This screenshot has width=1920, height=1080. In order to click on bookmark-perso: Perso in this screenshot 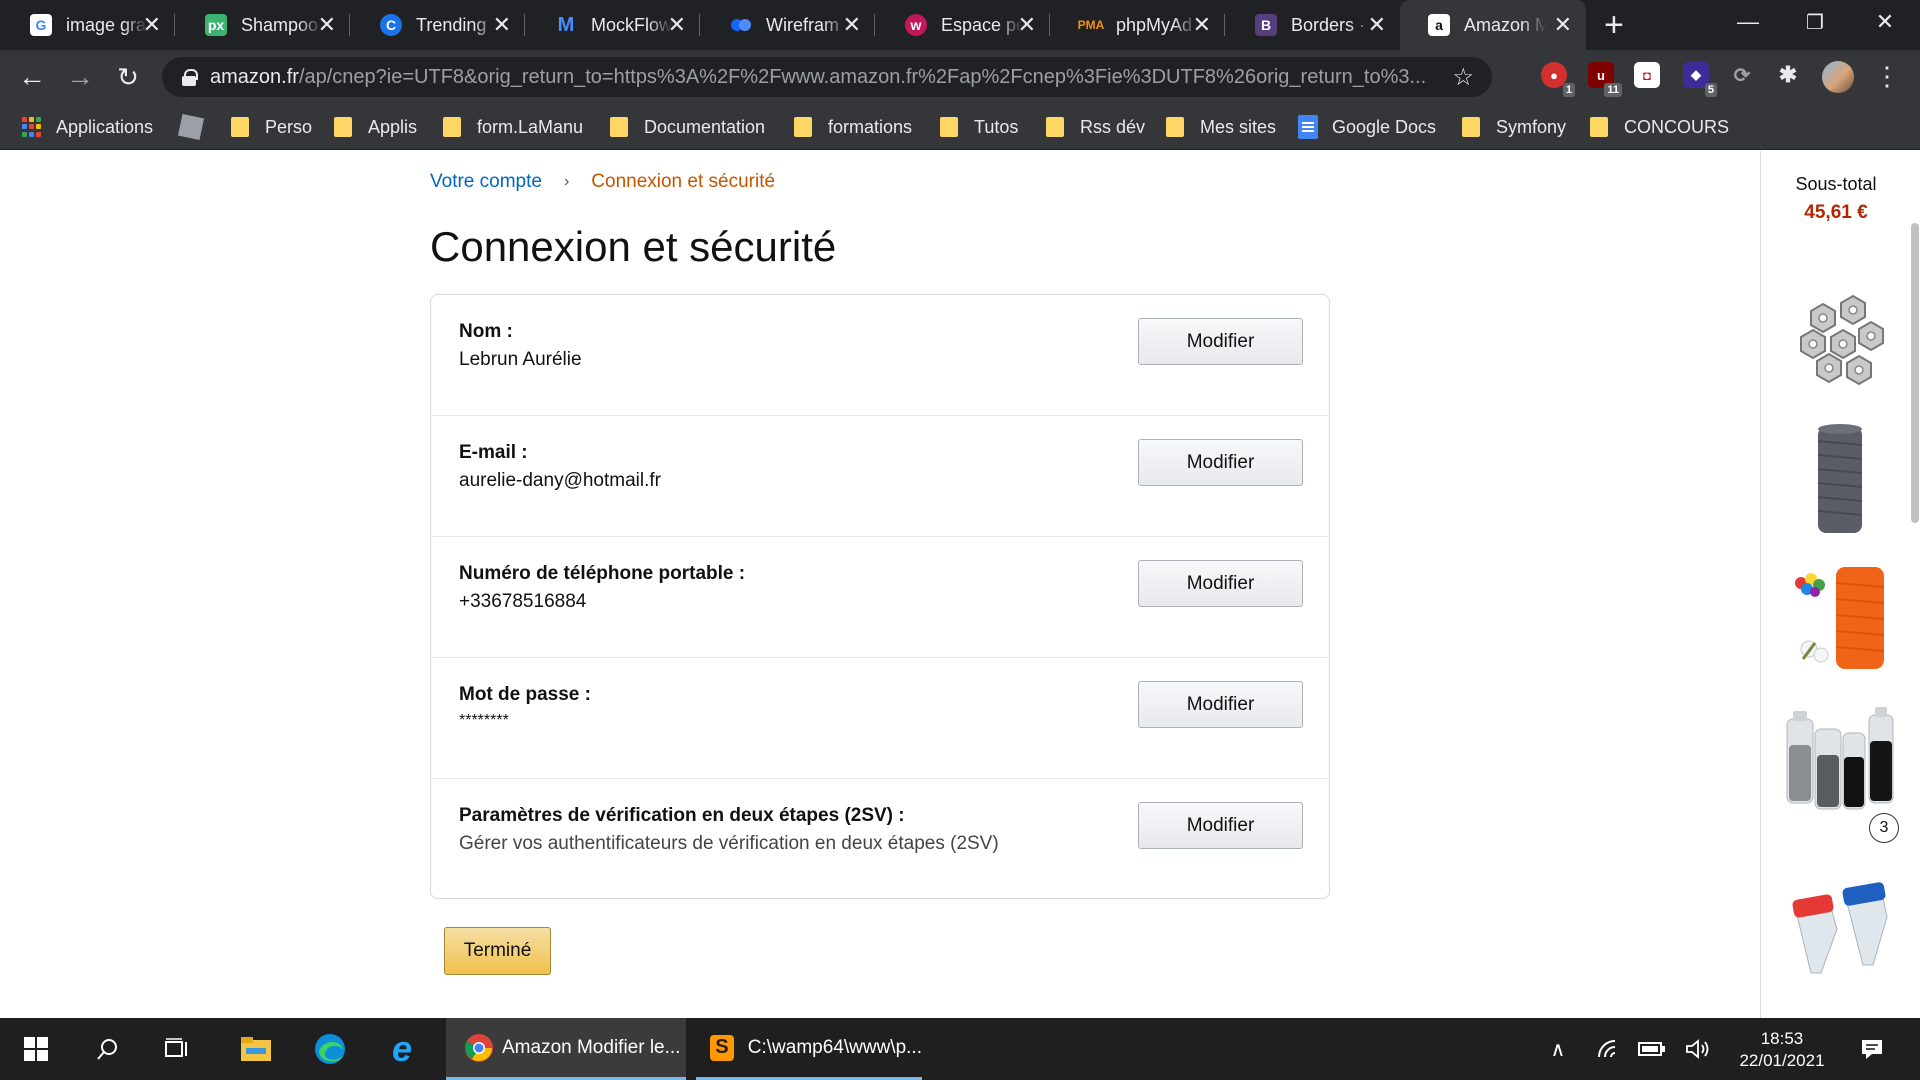, I will do `click(271, 127)`.